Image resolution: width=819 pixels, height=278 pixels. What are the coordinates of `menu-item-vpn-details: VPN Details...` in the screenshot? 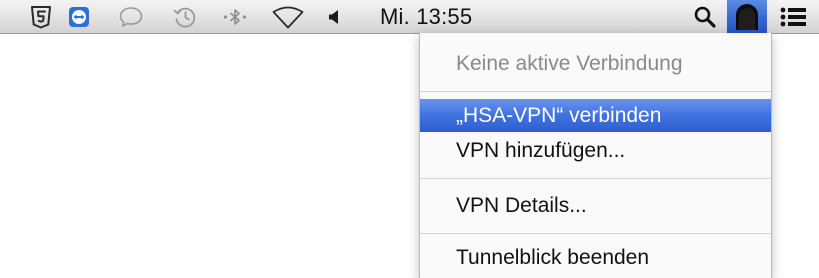 It's located at (595, 206).